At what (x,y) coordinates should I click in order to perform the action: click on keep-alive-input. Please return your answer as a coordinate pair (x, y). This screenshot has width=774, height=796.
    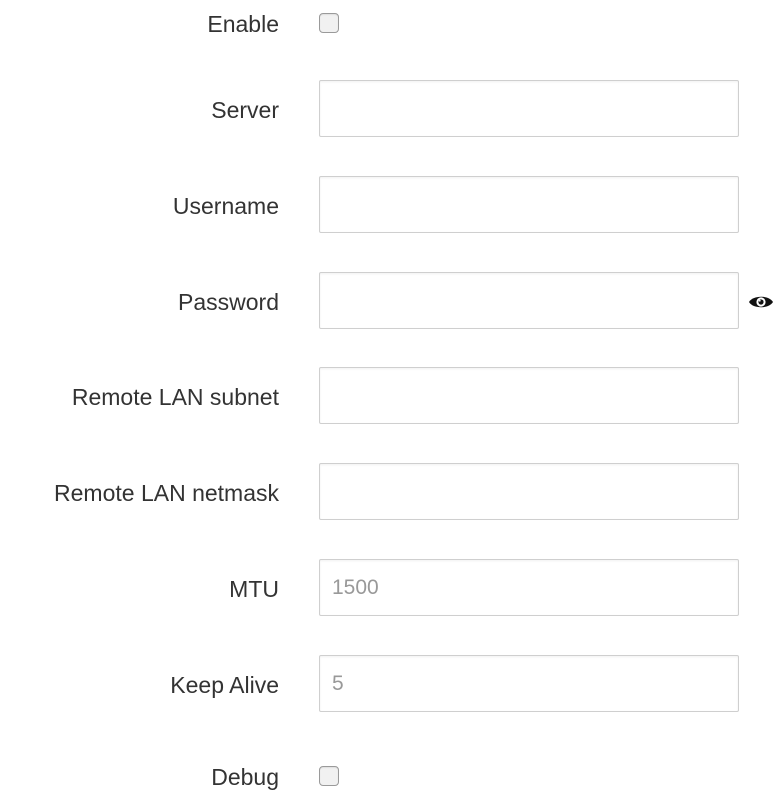
    Looking at the image, I should click on (529, 683).